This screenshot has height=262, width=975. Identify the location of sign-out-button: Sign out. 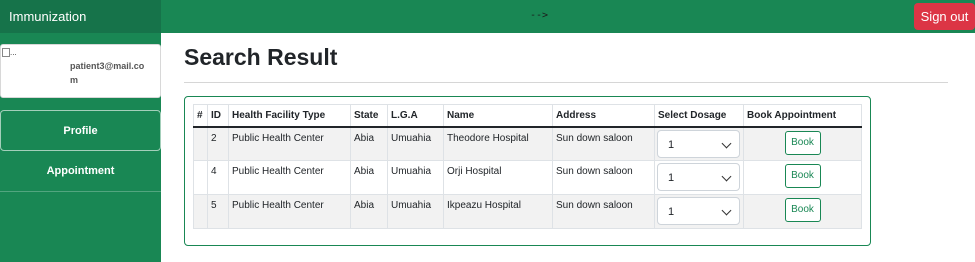
(944, 16).